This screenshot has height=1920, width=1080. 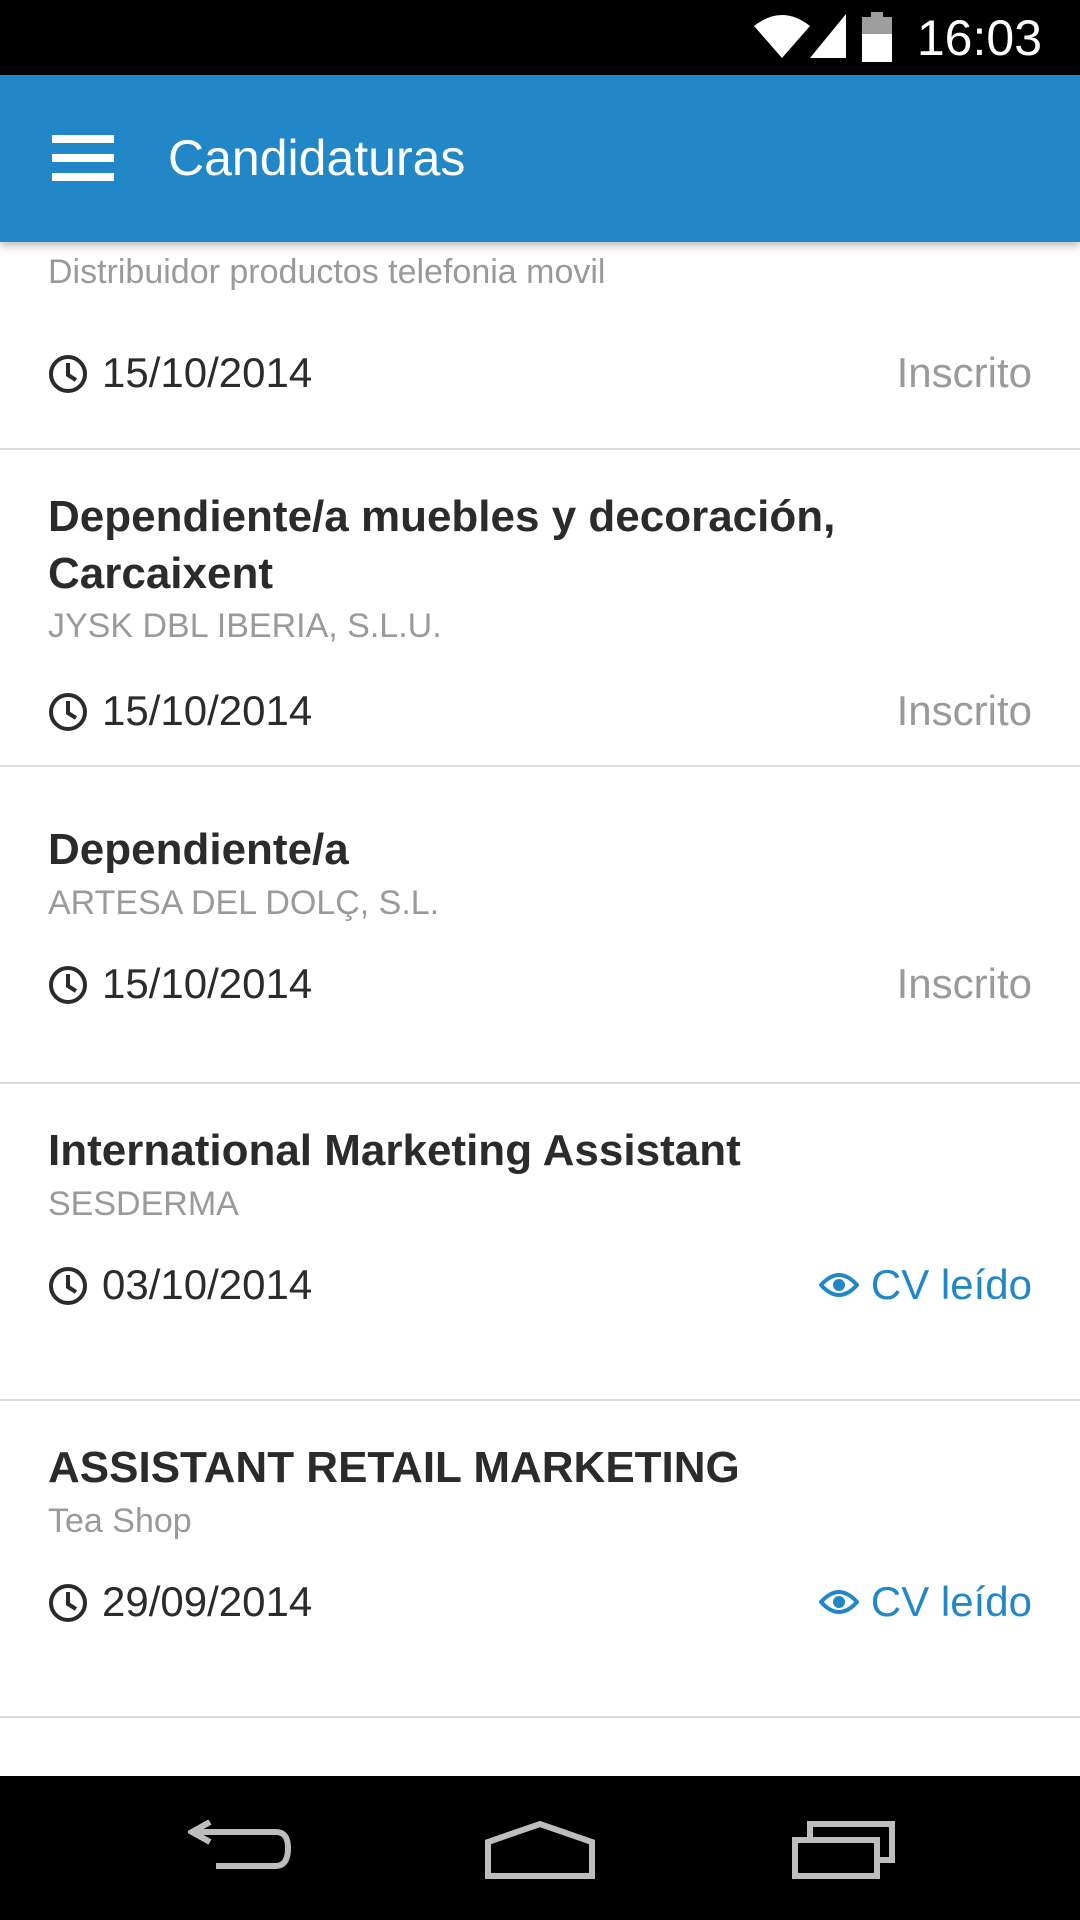 I want to click on hamburger-menu-icon, so click(x=83, y=158).